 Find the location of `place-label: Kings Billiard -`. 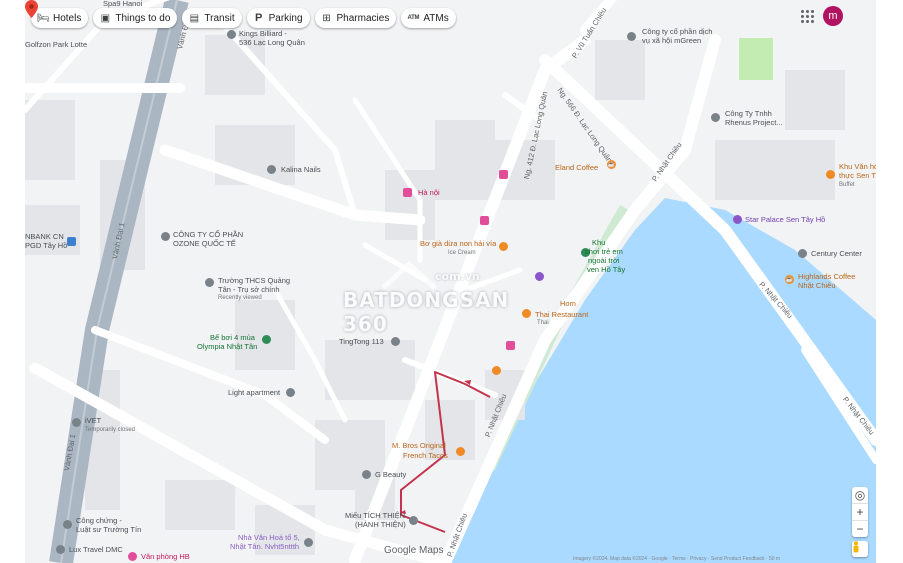

place-label: Kings Billiard - is located at coordinates (263, 33).